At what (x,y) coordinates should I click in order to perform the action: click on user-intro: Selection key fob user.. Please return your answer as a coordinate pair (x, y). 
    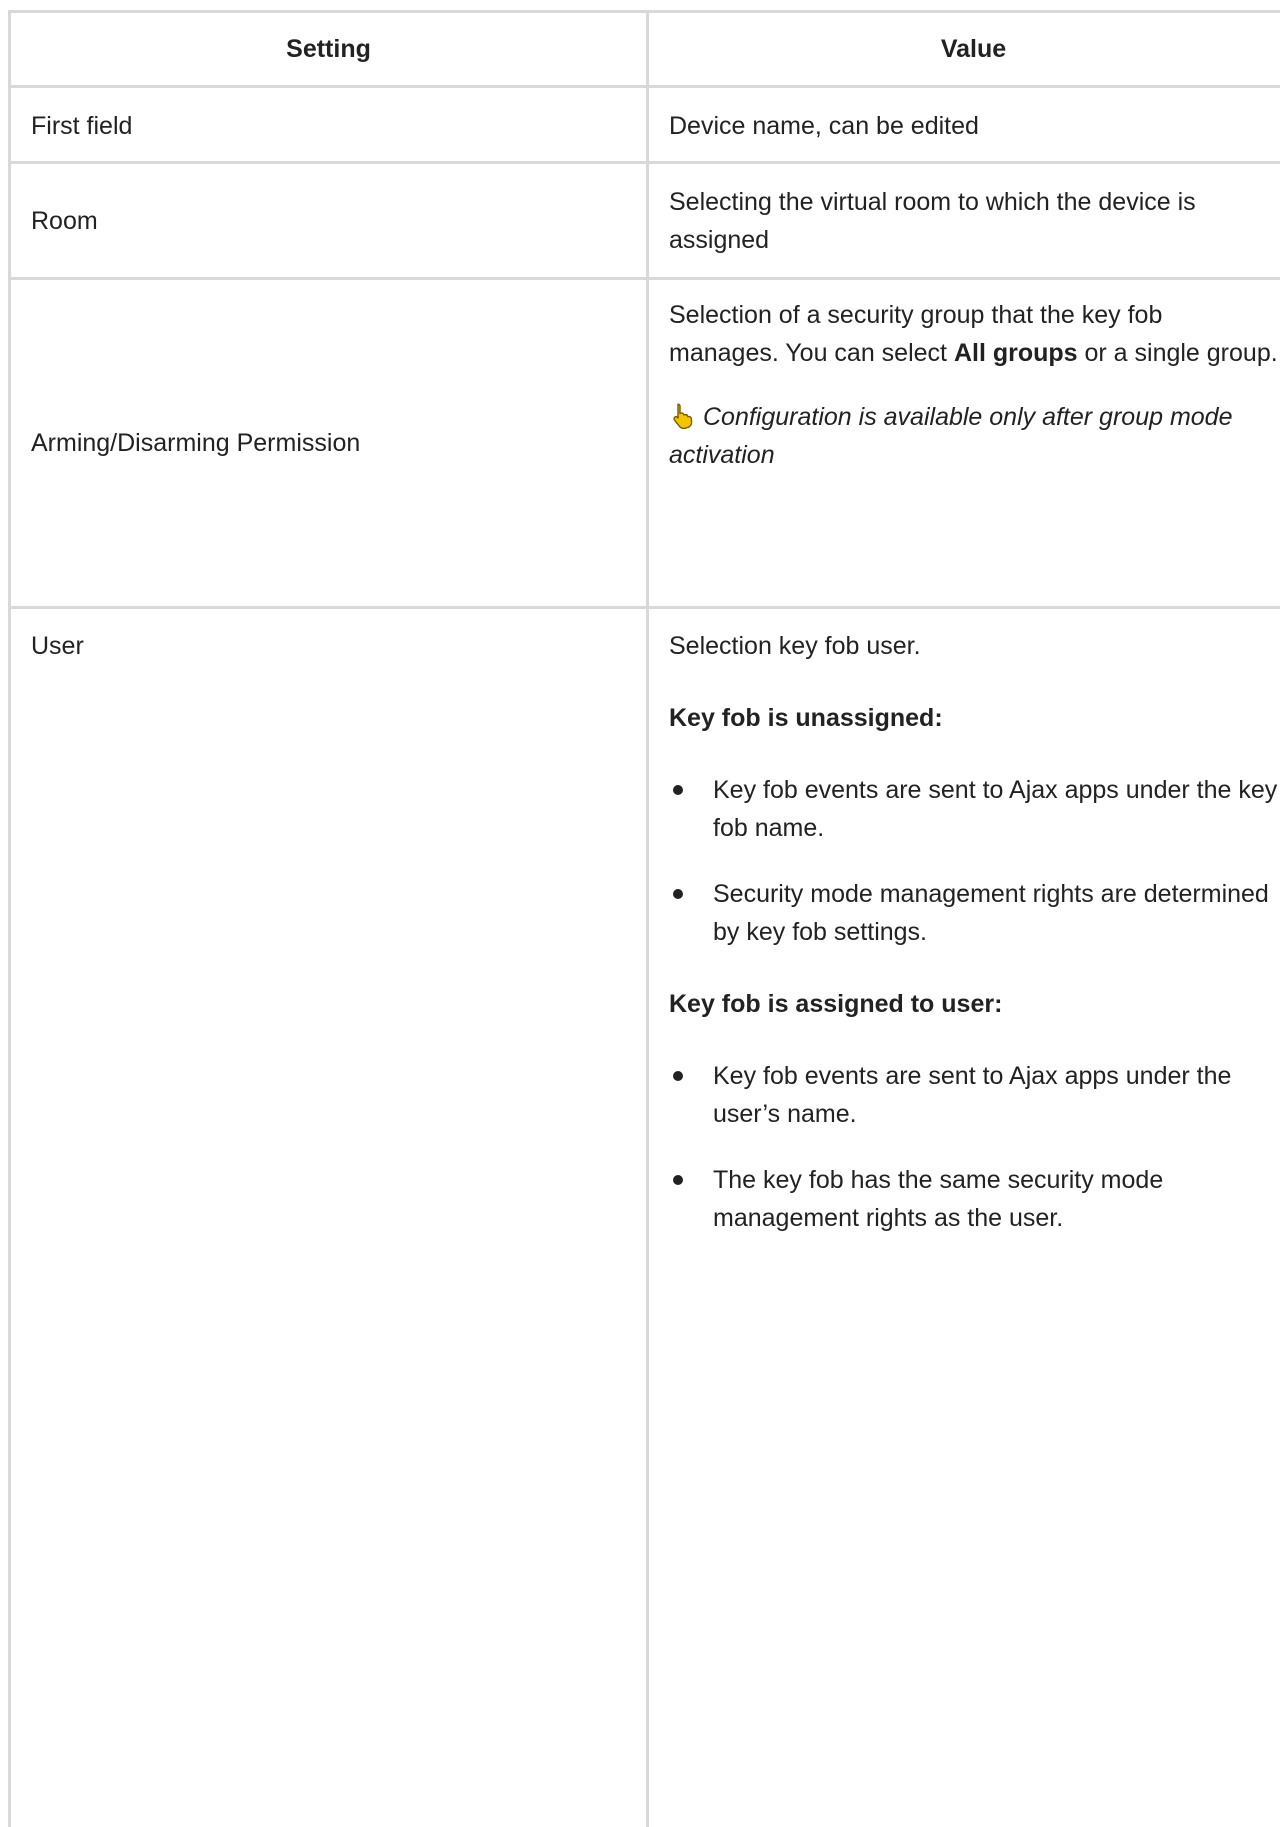
    Looking at the image, I should click on (973, 646).